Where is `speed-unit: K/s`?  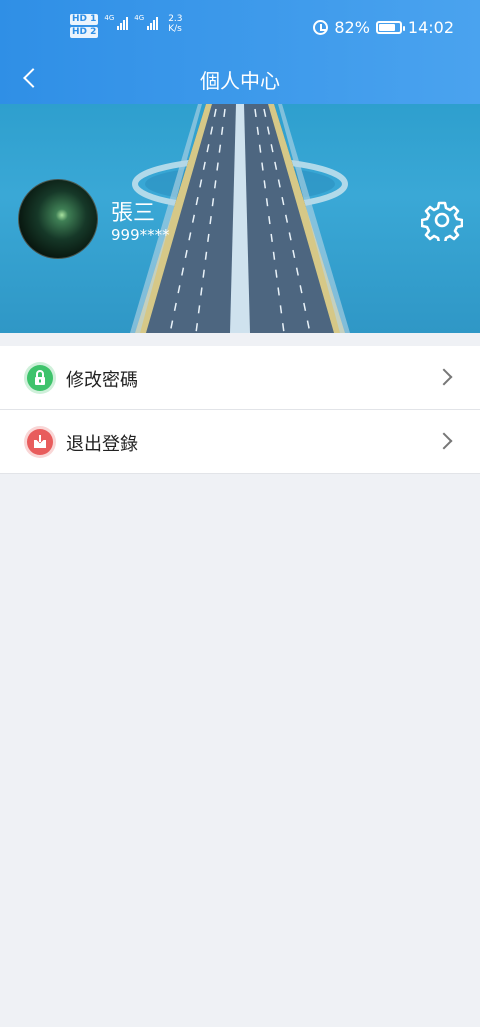
speed-unit: K/s is located at coordinates (175, 29).